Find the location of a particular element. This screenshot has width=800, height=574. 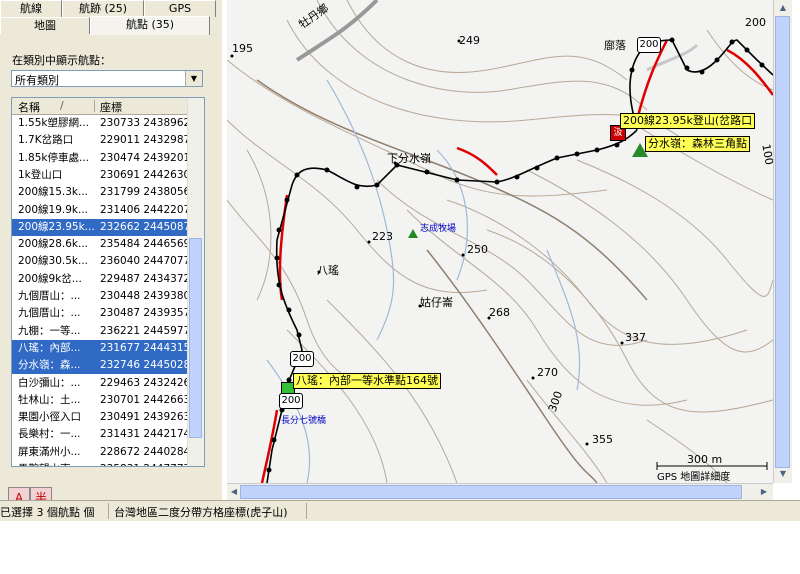

list-item: 果園小徑入口 230491 2439263 is located at coordinates (100, 417).